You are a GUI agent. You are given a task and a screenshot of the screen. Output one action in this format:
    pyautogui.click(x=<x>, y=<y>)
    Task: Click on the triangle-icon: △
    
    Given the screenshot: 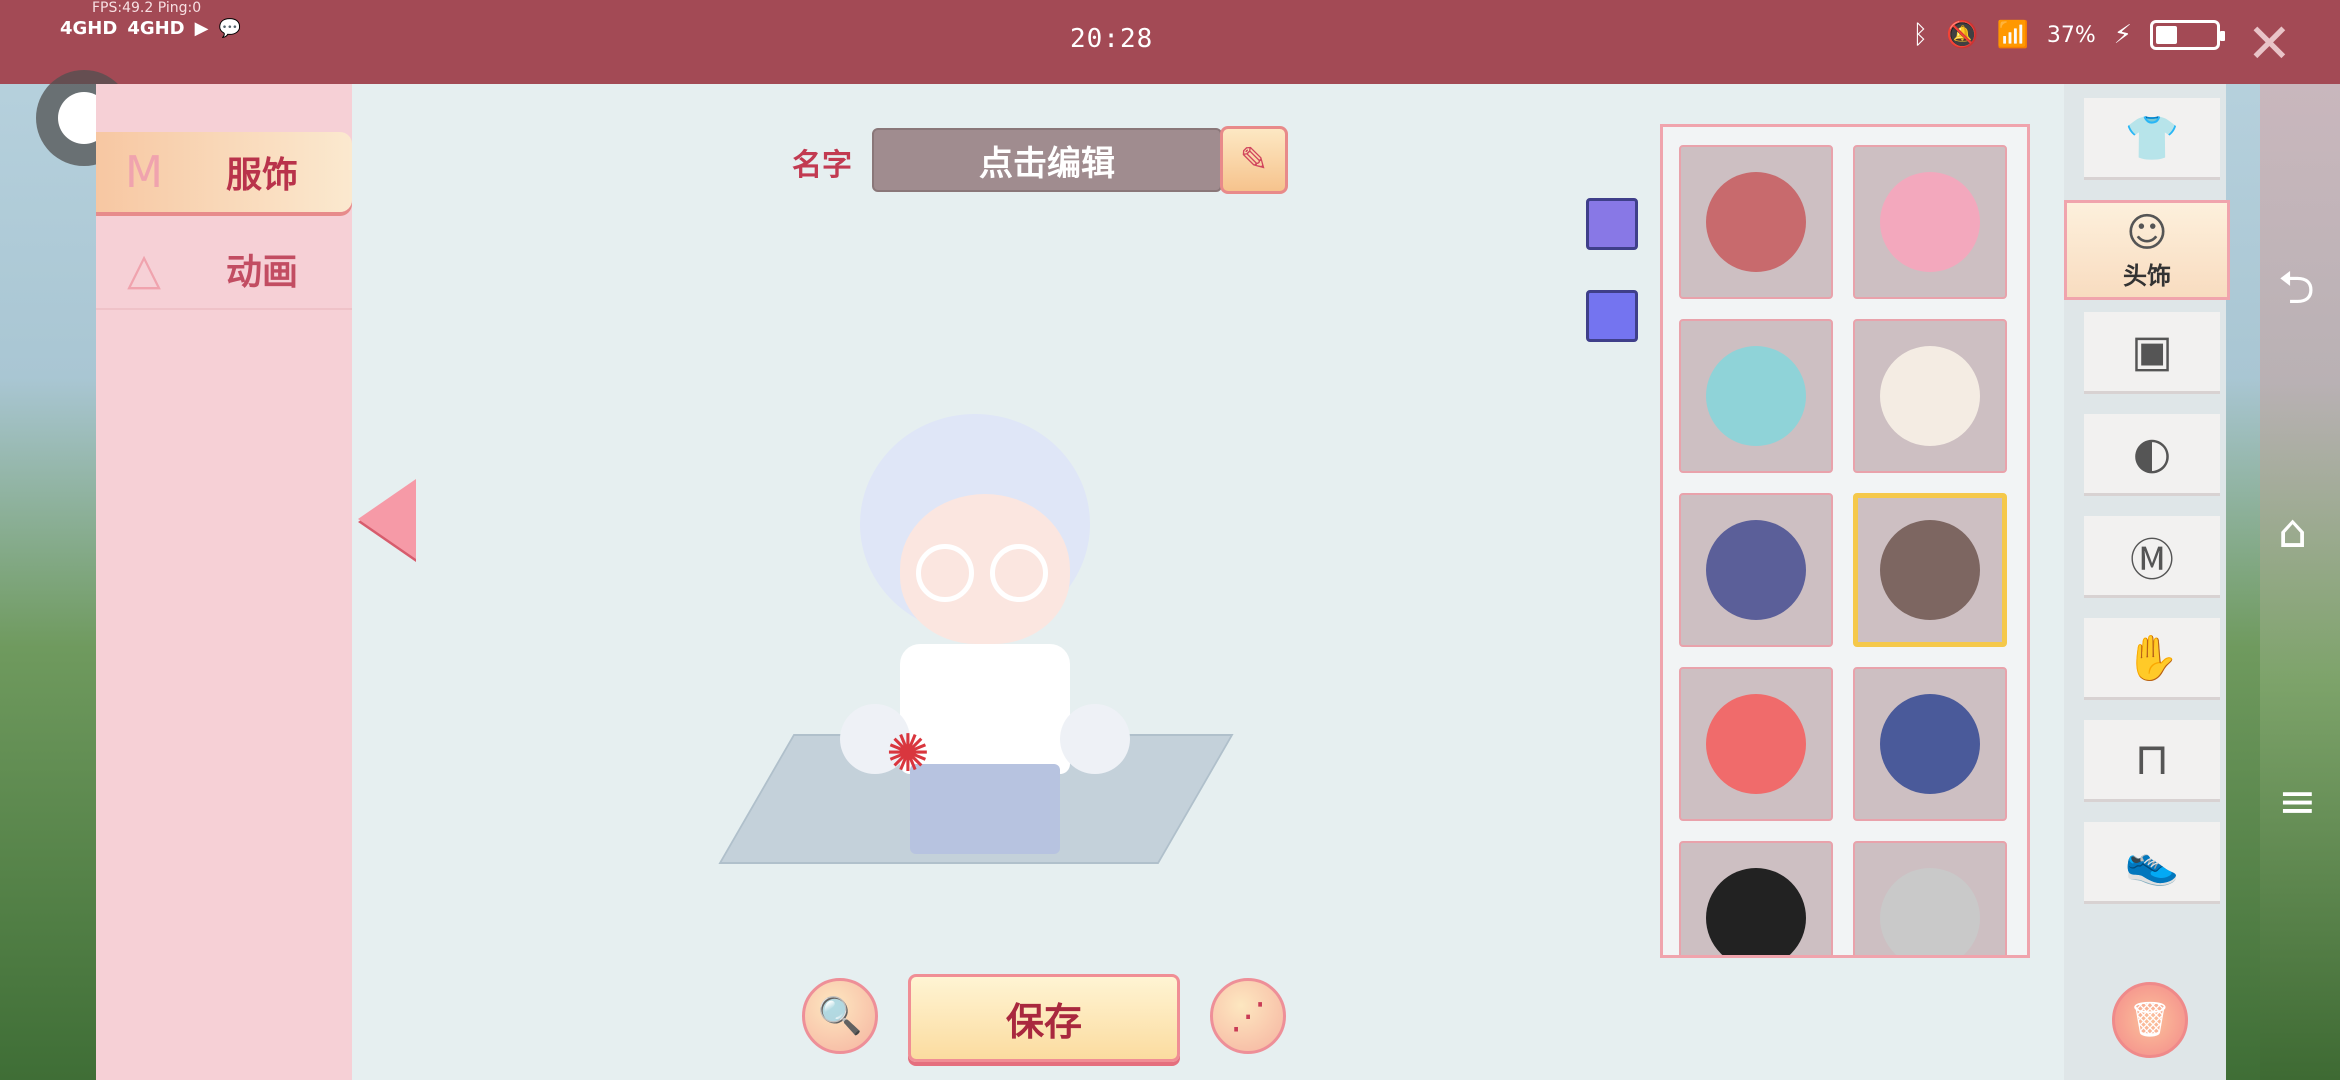 What is the action you would take?
    pyautogui.click(x=144, y=269)
    